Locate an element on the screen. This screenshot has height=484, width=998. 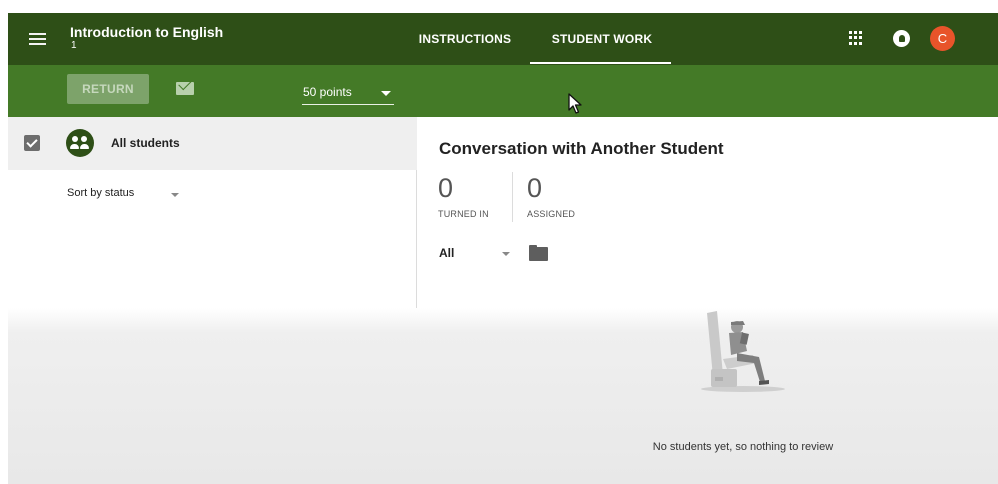
notifications-icon is located at coordinates (901, 38).